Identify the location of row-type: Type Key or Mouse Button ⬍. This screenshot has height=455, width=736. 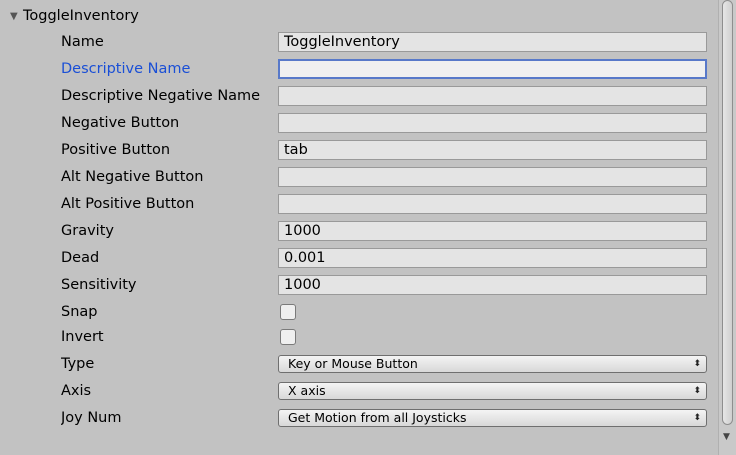
(359, 364).